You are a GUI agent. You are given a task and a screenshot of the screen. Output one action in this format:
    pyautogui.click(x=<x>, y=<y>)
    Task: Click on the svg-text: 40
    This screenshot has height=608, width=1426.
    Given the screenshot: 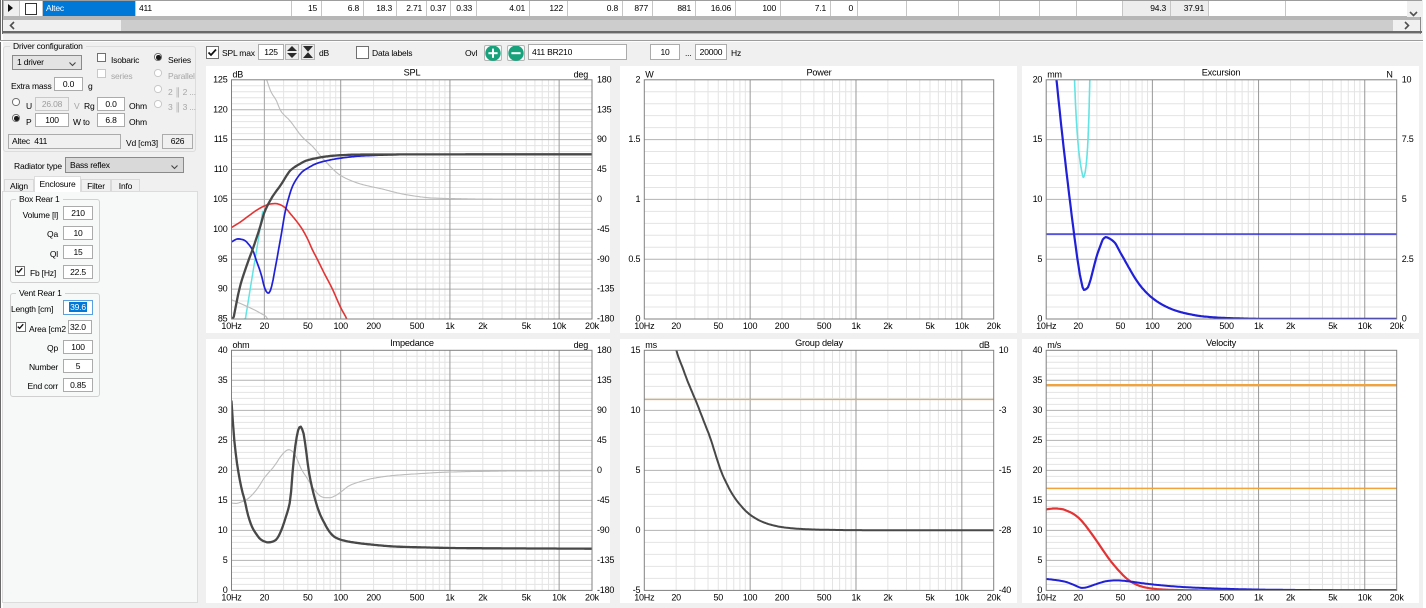 What is the action you would take?
    pyautogui.click(x=223, y=350)
    